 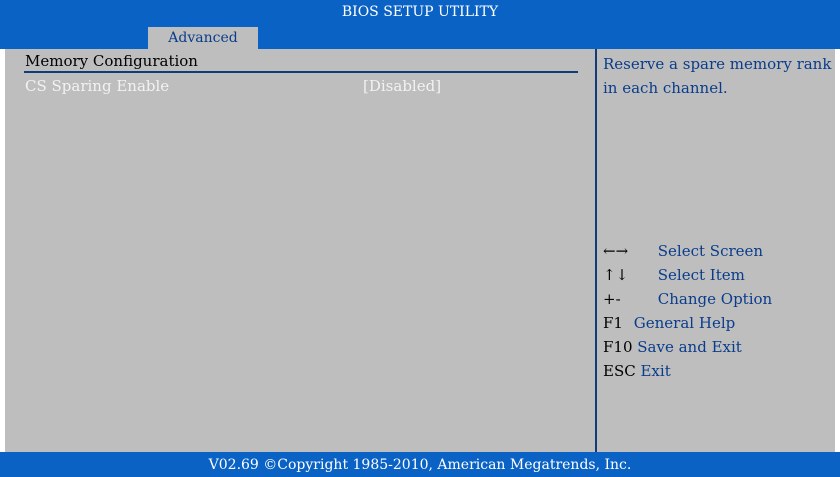 I want to click on key-row-save-exit: F10 Save and Exit, so click(x=718, y=347).